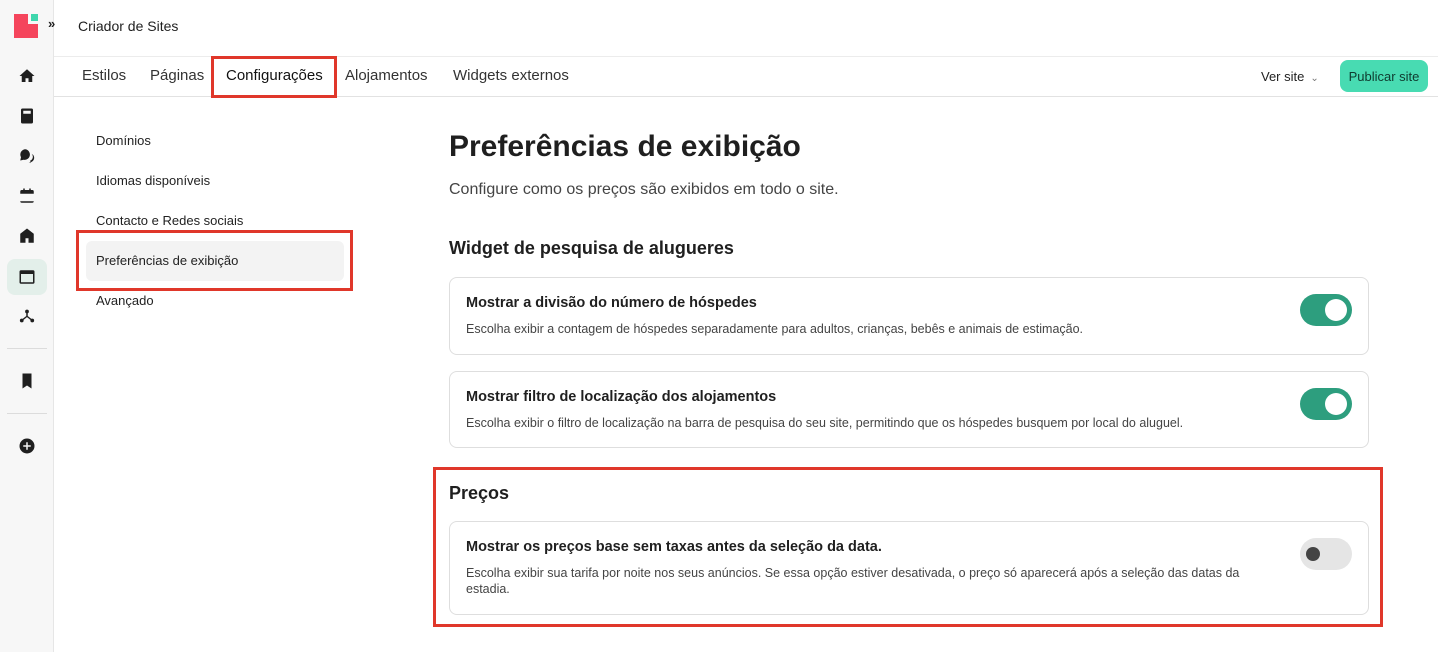  Describe the element at coordinates (123, 140) in the screenshot. I see `settings-nav-dominios: Domínios` at that location.